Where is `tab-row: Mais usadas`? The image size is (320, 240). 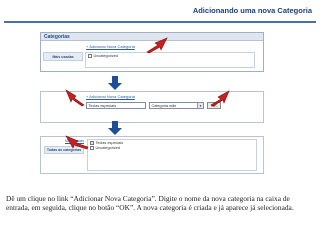
tab-row: Mais usadas is located at coordinates (63, 56).